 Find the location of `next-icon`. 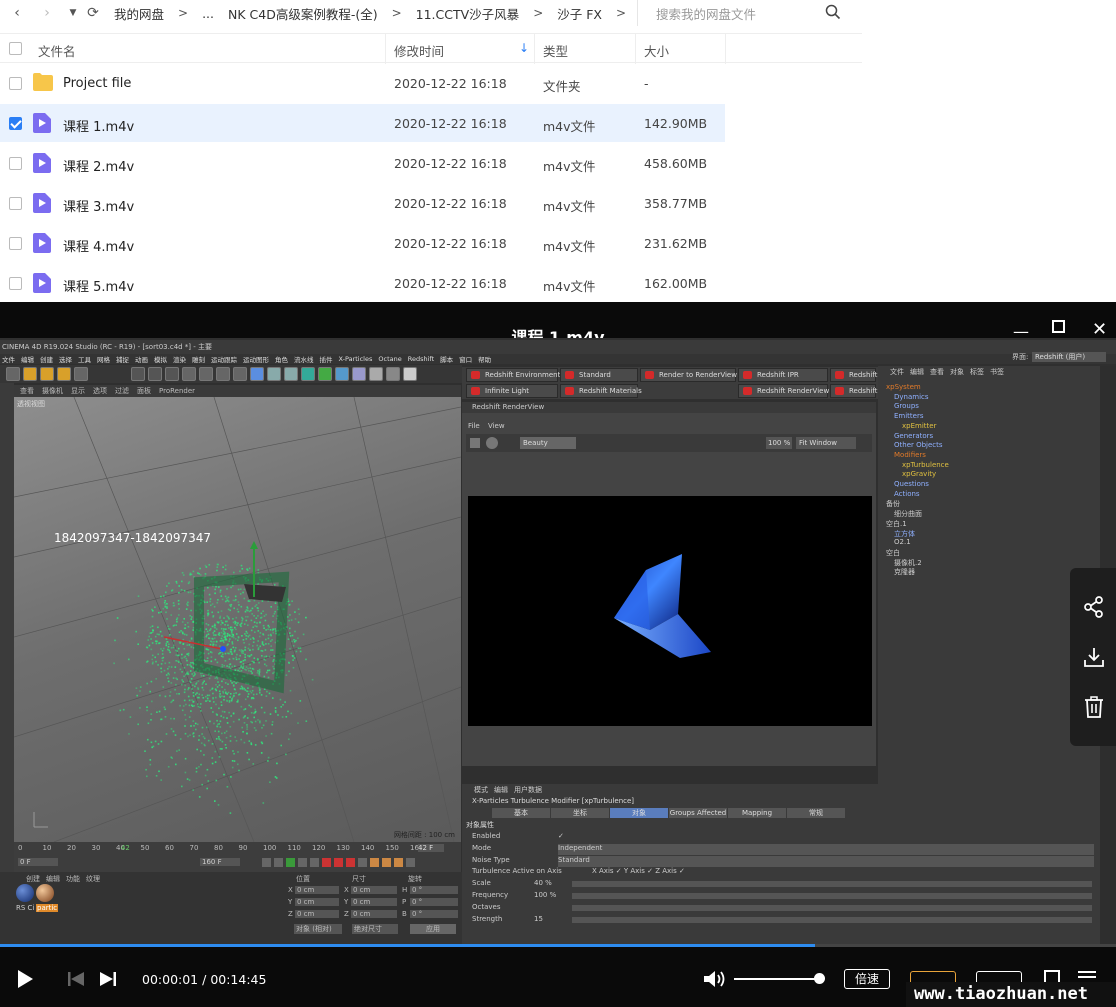

next-icon is located at coordinates (108, 979).